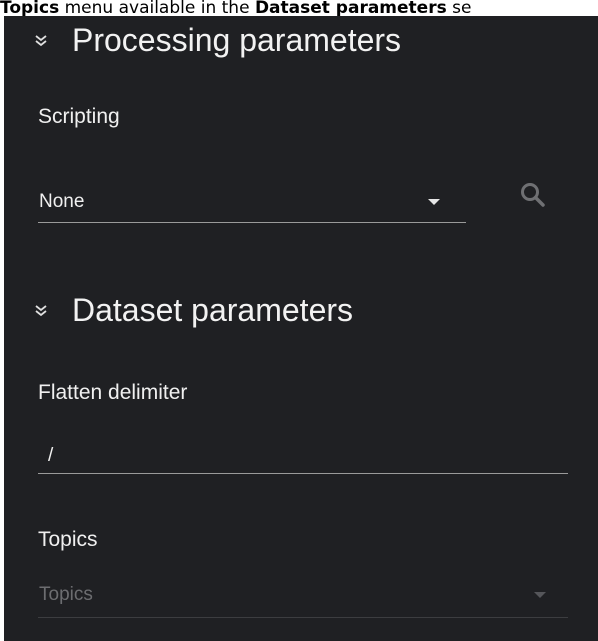  Describe the element at coordinates (303, 595) in the screenshot. I see `topics-select: Topics` at that location.